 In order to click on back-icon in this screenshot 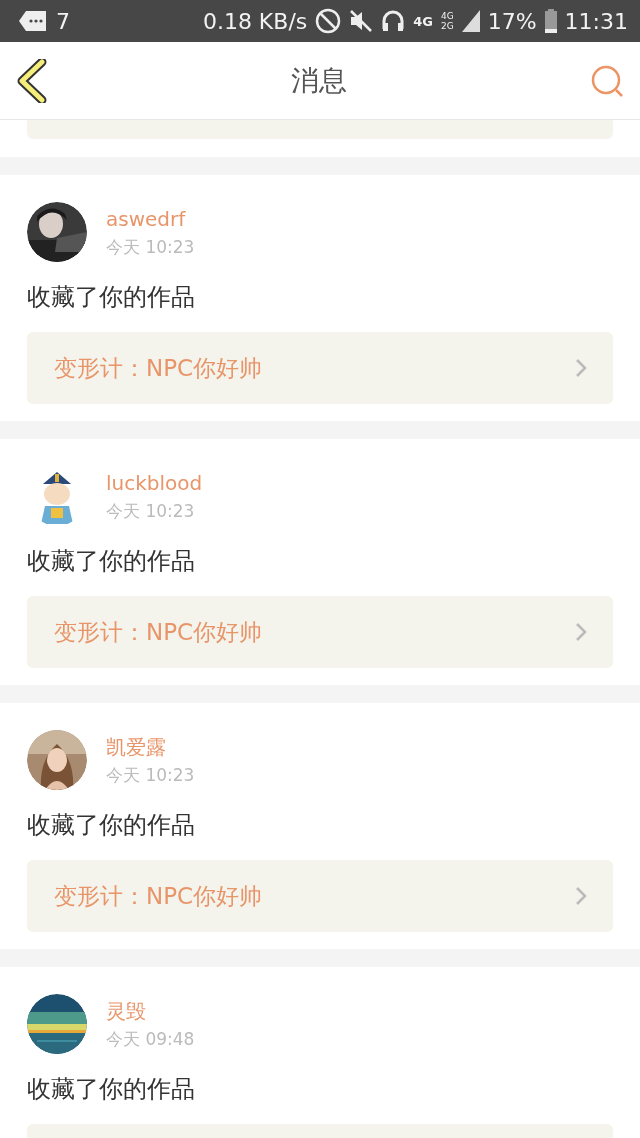, I will do `click(32, 80)`.